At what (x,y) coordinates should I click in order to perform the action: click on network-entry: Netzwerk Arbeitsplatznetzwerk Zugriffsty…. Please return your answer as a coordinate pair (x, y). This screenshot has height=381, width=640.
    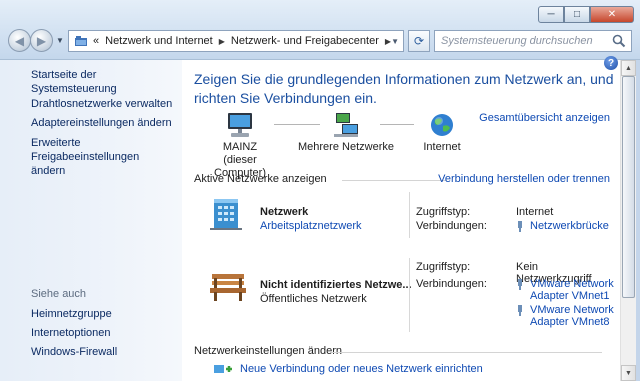
    Looking at the image, I should click on (404, 217).